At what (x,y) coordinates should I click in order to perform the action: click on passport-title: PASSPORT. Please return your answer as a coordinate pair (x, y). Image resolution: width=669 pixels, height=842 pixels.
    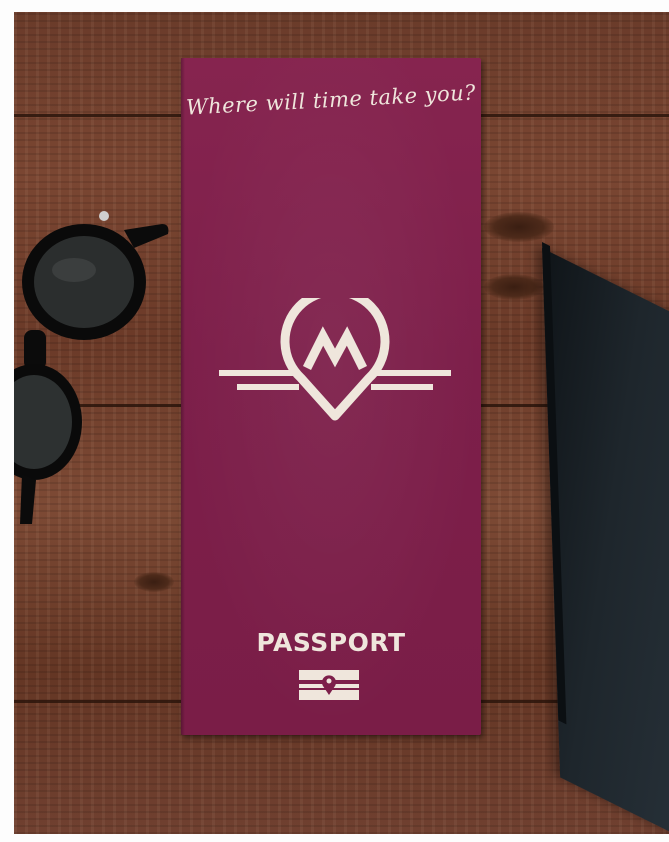
    Looking at the image, I should click on (331, 642).